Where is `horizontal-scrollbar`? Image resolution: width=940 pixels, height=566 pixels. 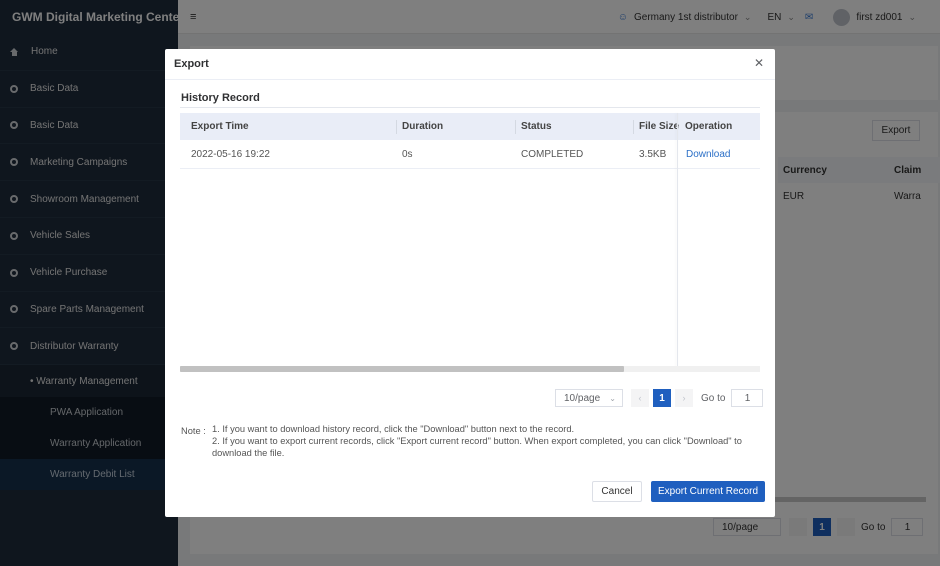 horizontal-scrollbar is located at coordinates (470, 369).